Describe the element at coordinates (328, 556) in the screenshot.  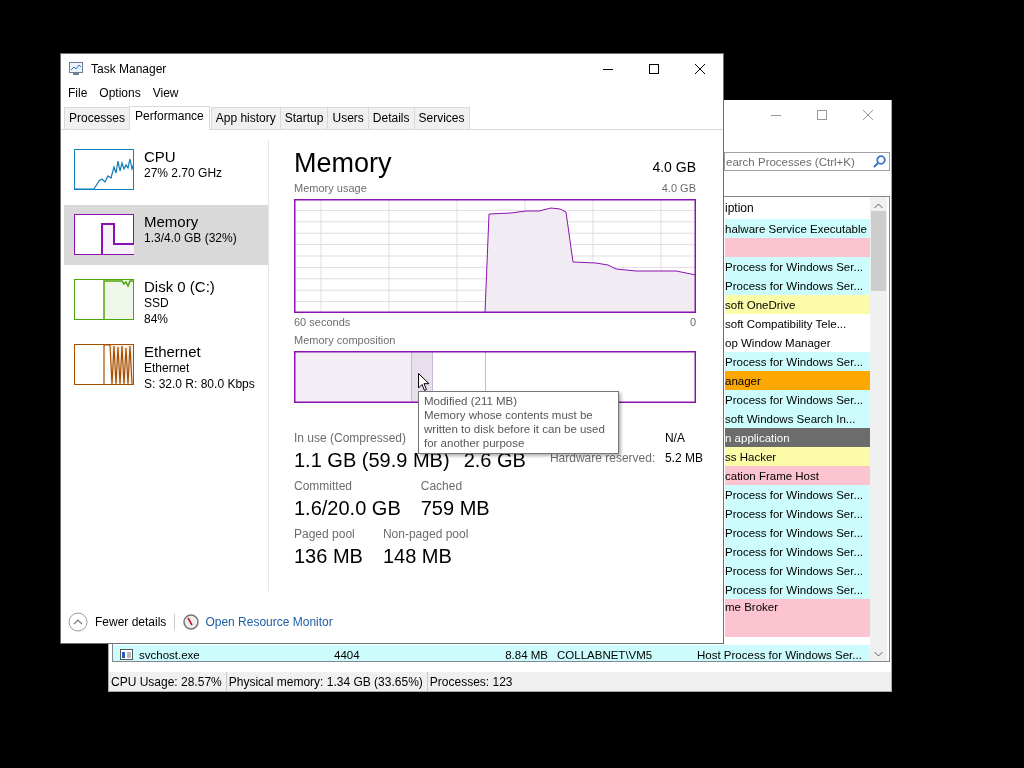
I see `stat-value: 136 MB` at that location.